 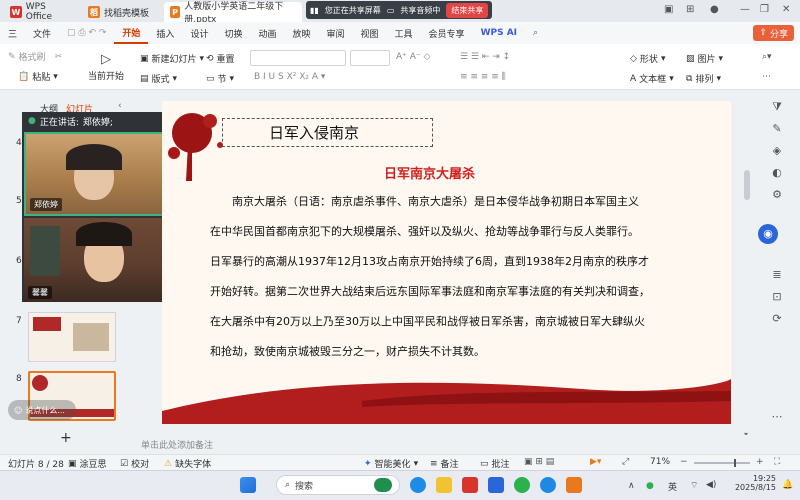 I want to click on section-button: ▭ 节 ▾, so click(x=220, y=79).